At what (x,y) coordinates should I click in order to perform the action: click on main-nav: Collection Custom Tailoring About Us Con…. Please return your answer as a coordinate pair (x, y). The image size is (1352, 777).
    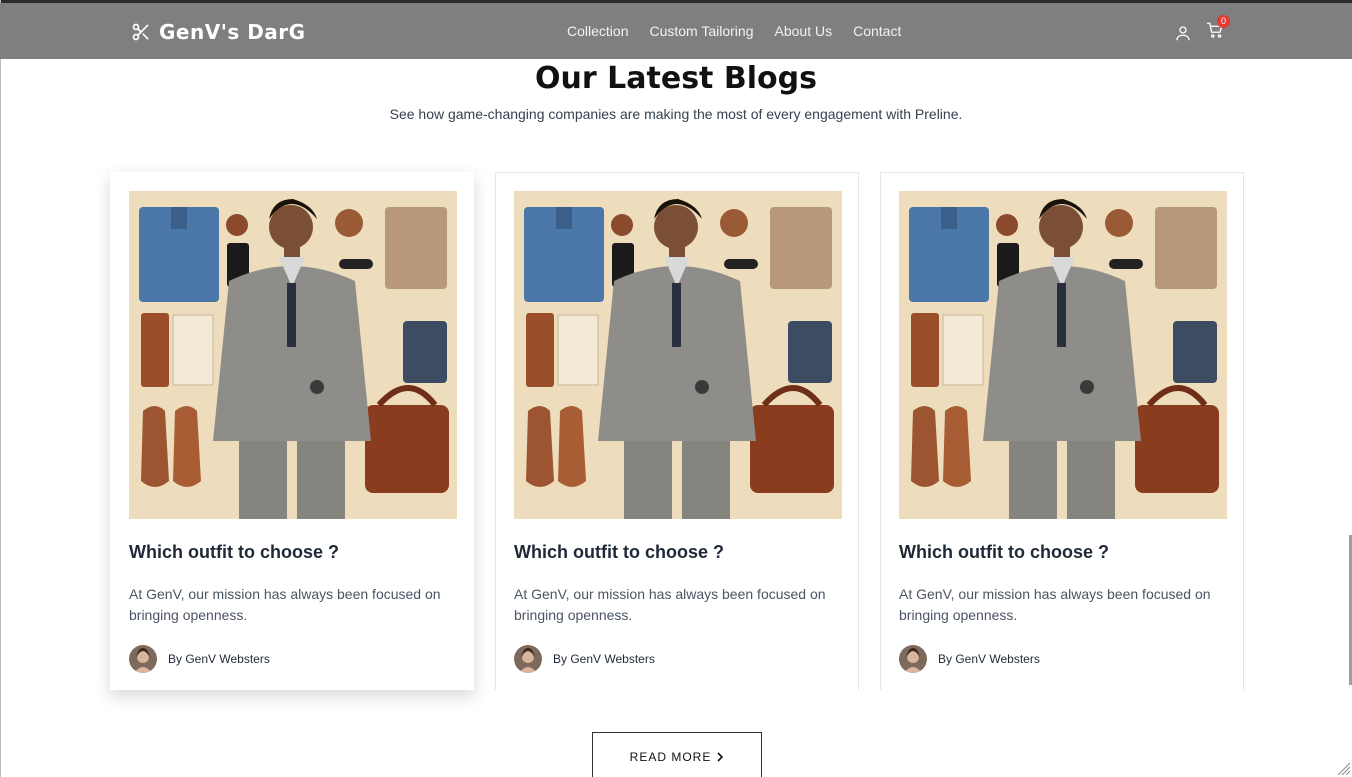
    Looking at the image, I should click on (744, 31).